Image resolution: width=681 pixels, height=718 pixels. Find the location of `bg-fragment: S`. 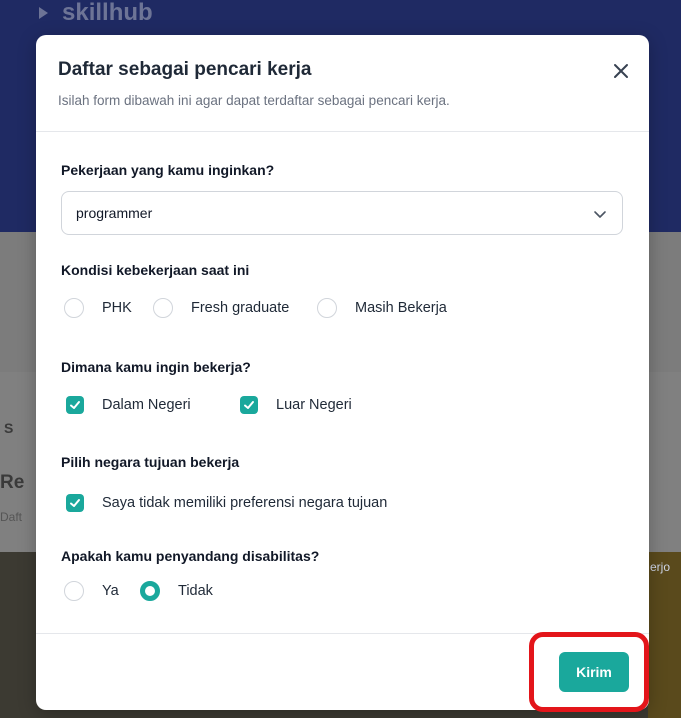

bg-fragment: S is located at coordinates (9, 428).